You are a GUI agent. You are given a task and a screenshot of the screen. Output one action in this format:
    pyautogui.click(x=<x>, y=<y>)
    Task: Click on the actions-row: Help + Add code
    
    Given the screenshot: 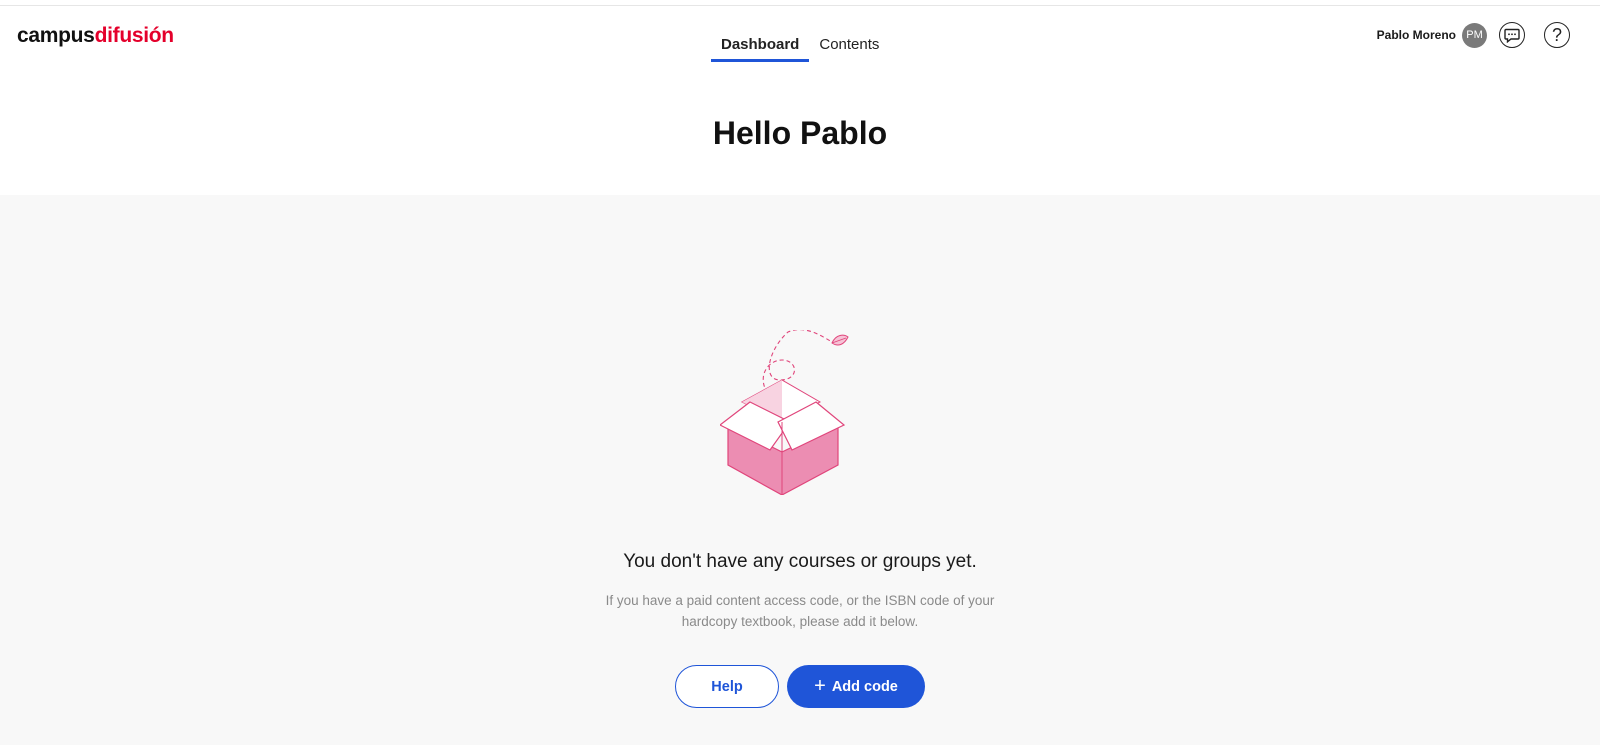 What is the action you would take?
    pyautogui.click(x=800, y=686)
    